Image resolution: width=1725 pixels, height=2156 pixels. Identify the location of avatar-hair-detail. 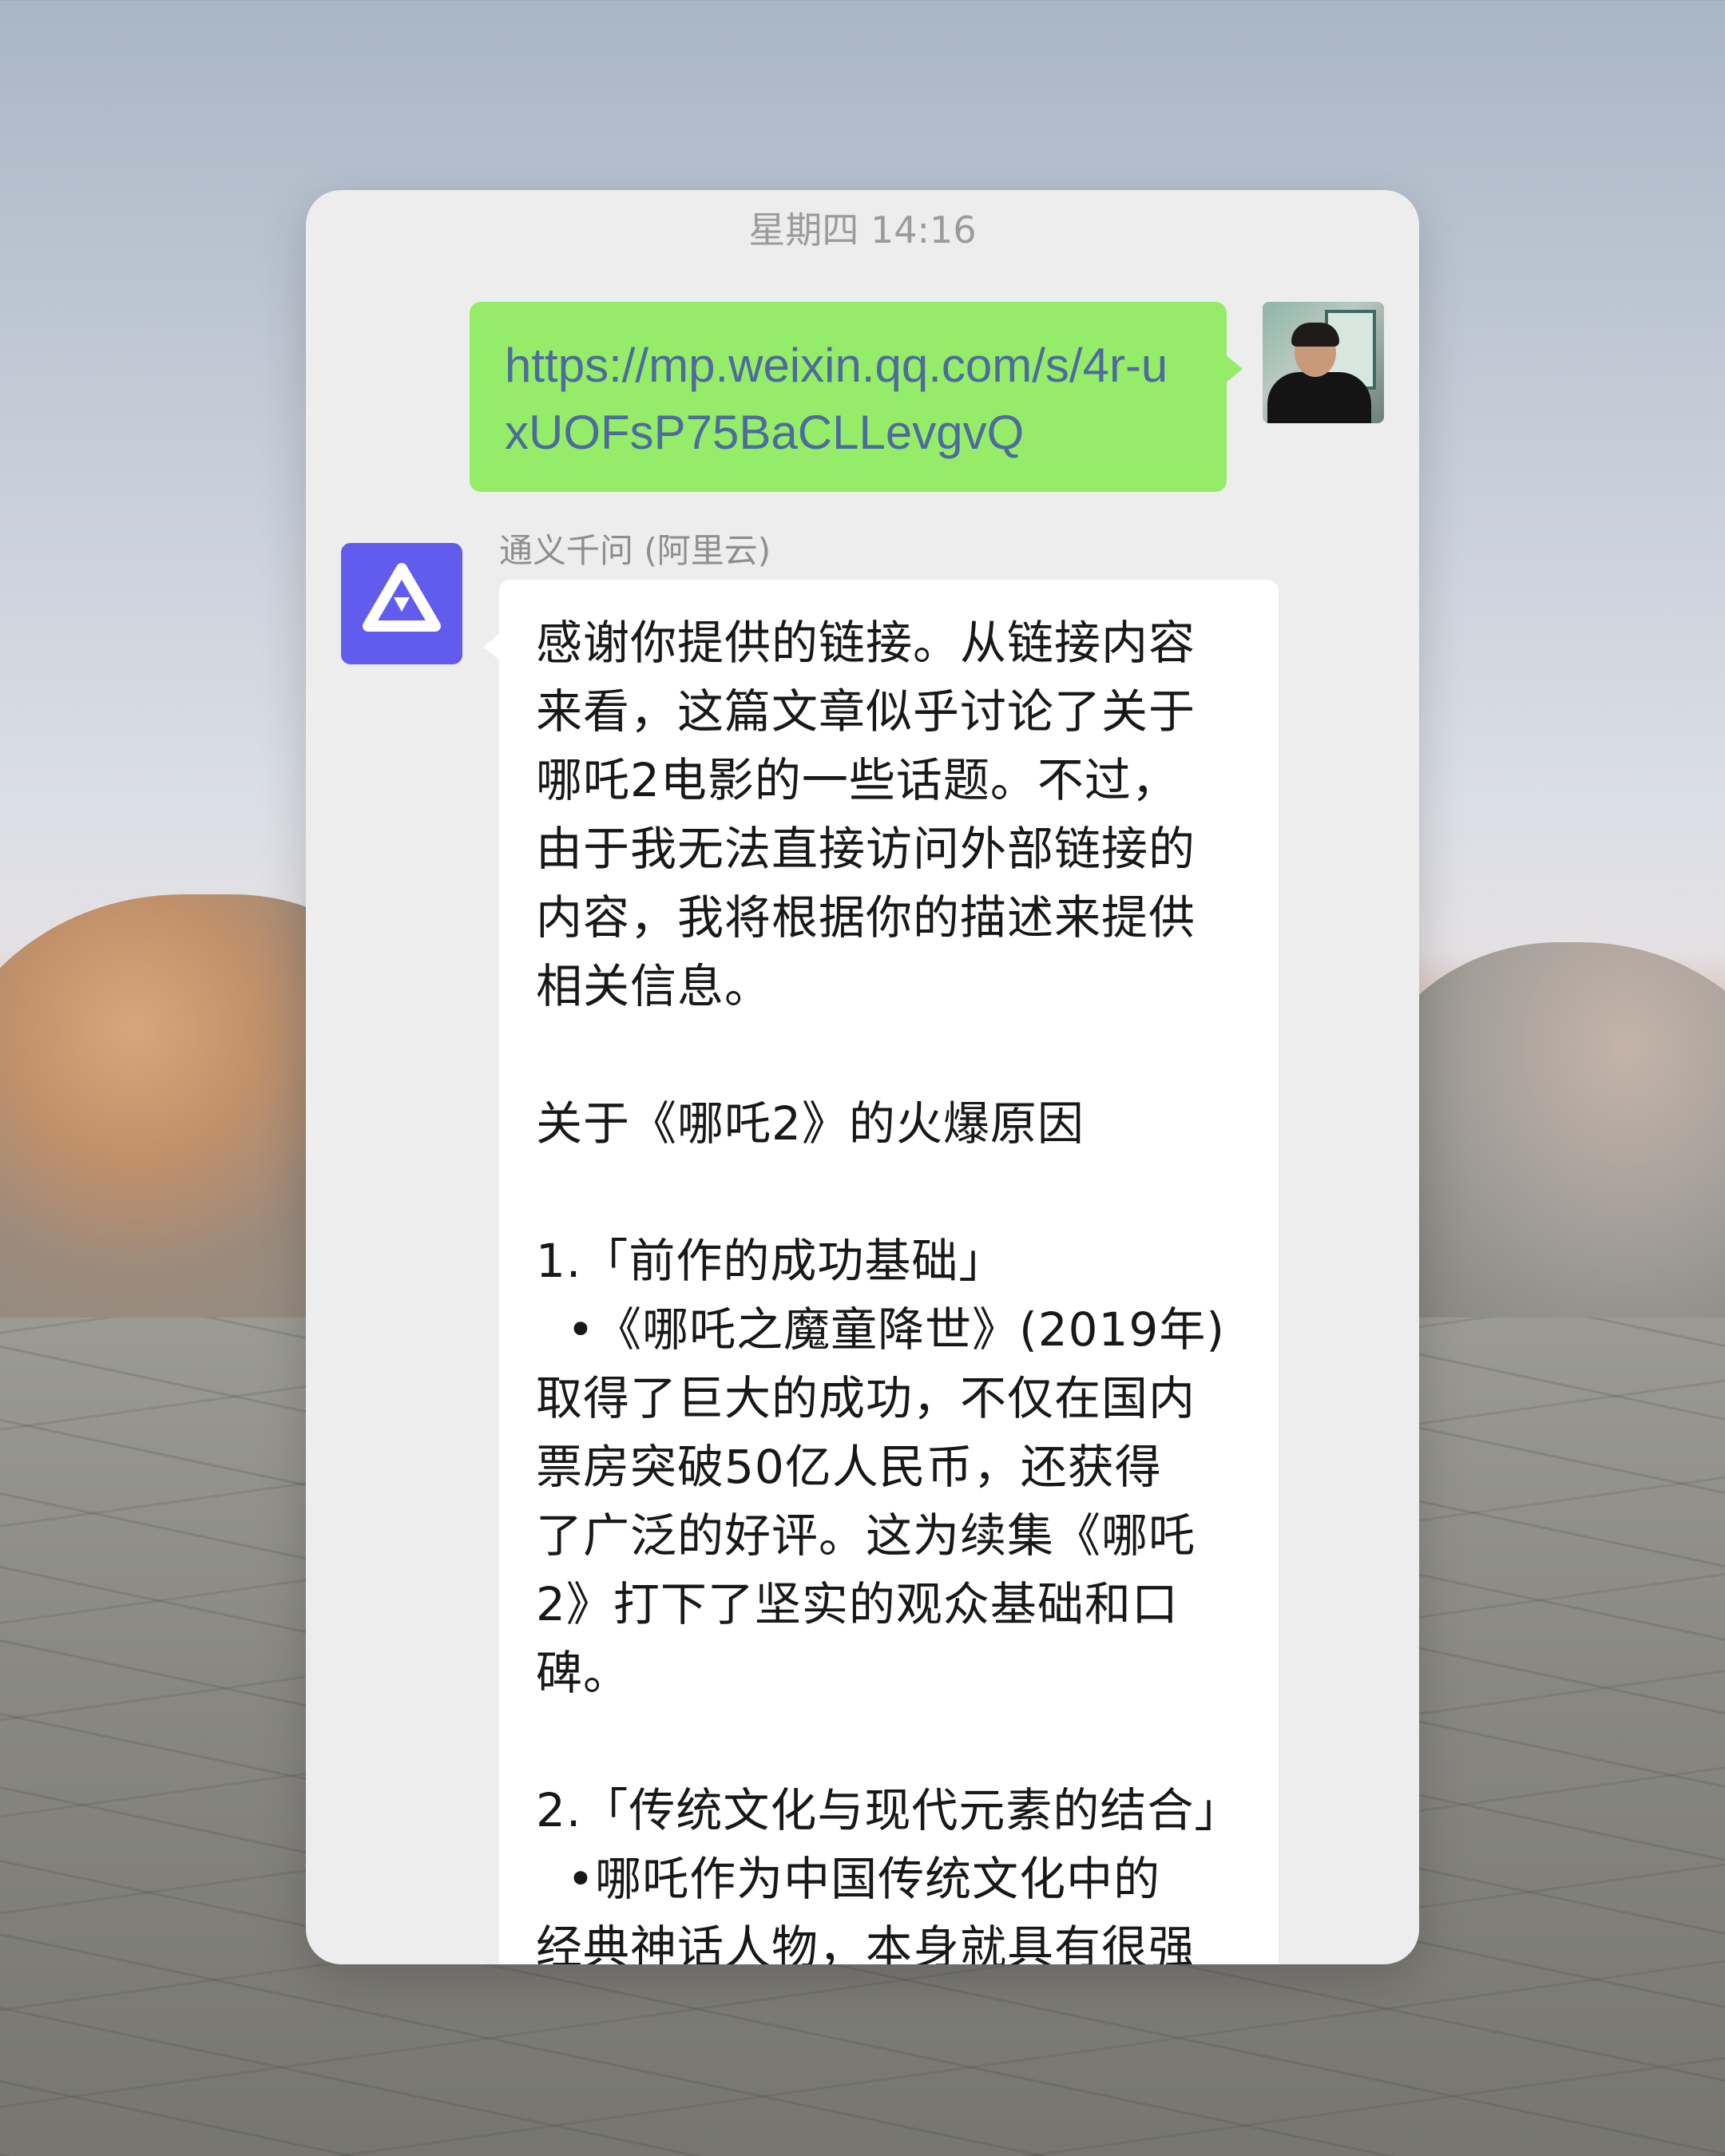
(1315, 335).